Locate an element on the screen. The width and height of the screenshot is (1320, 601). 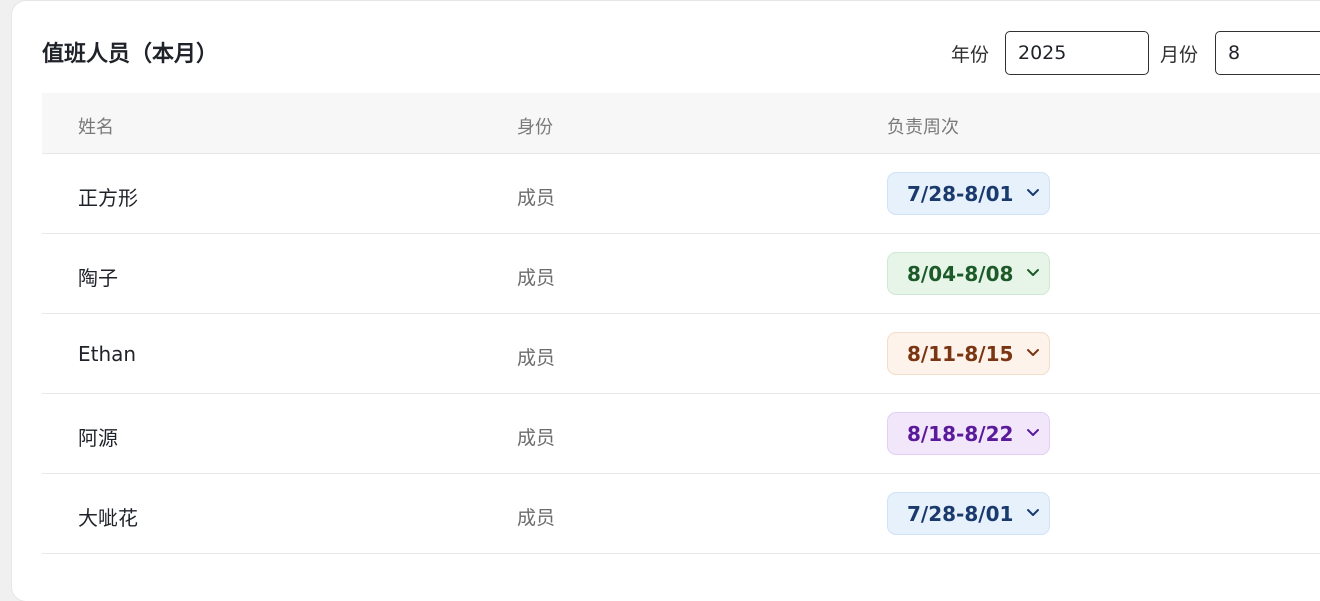
table-row: 陶子 成员 8/04-8/08 is located at coordinates (681, 274).